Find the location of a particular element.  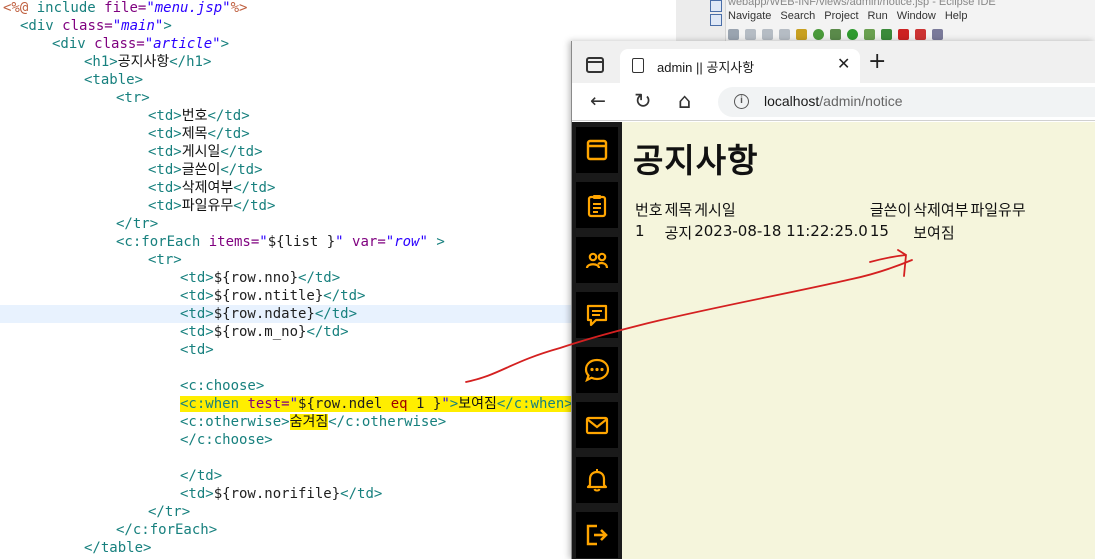

new-tab-button: + is located at coordinates (877, 62).